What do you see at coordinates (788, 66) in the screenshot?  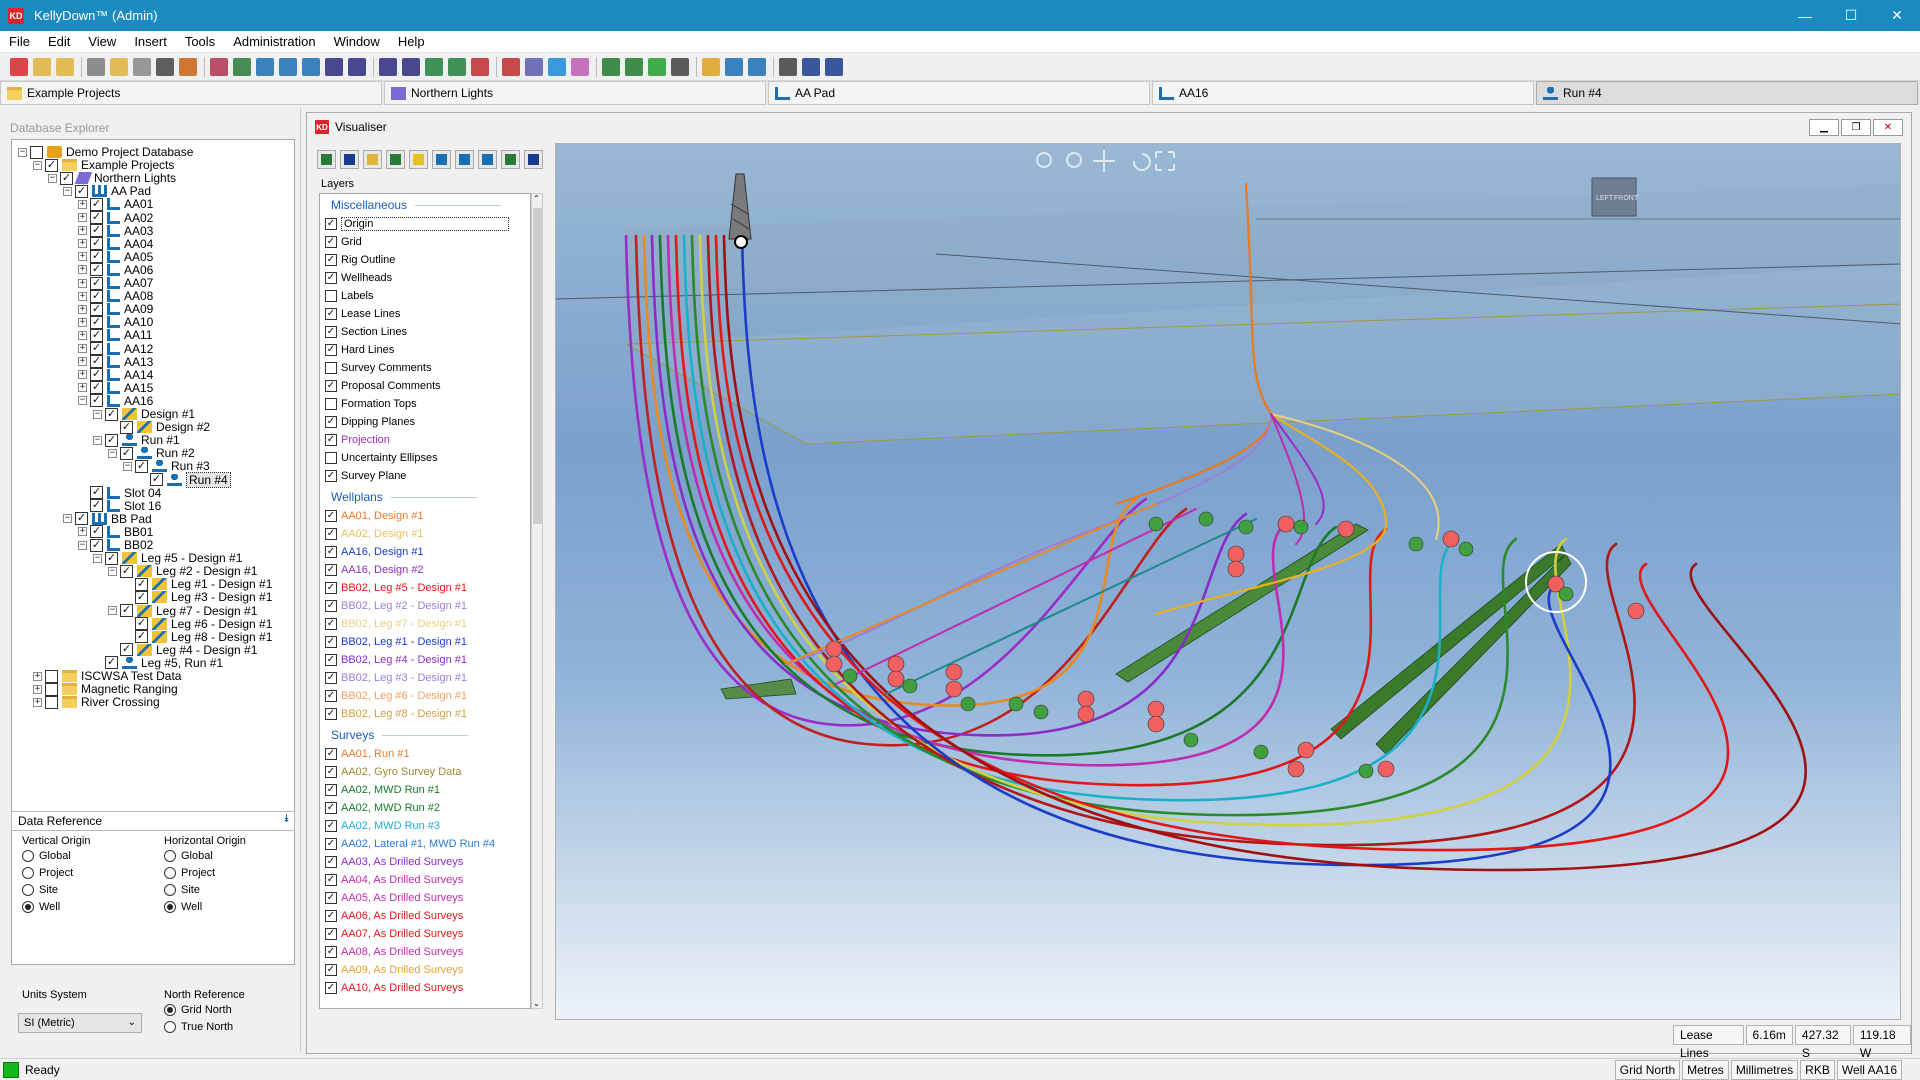 I see `document-icon` at bounding box center [788, 66].